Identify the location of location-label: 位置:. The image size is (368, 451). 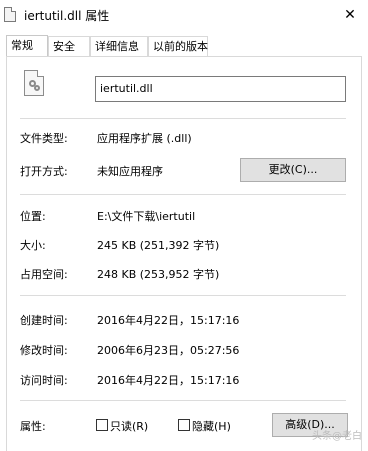
(33, 216).